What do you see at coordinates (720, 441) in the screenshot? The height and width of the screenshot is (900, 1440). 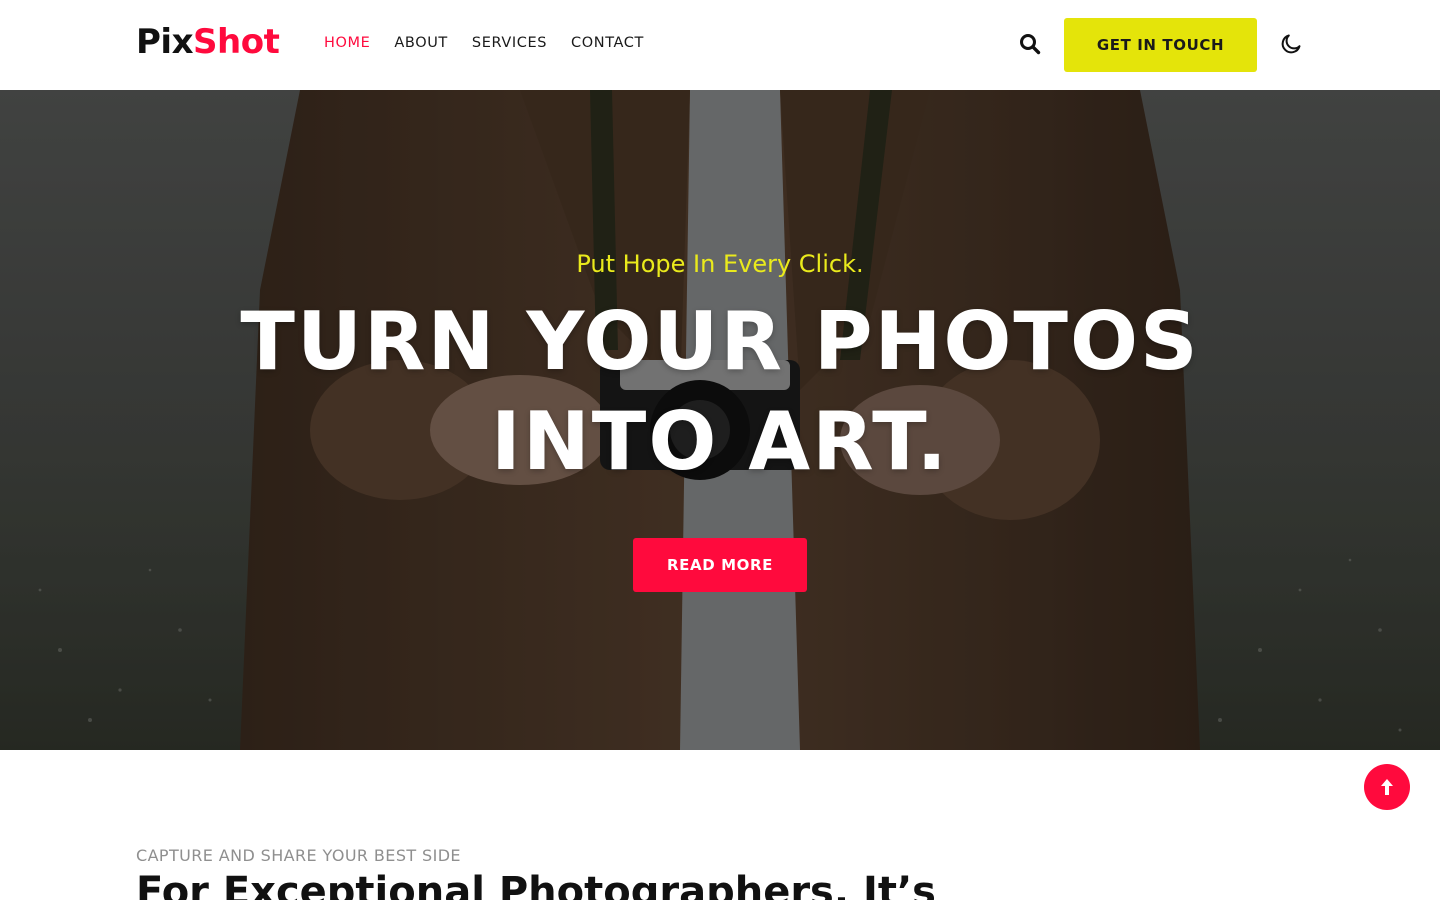 I see `hero-title-line2: INTO ART.` at bounding box center [720, 441].